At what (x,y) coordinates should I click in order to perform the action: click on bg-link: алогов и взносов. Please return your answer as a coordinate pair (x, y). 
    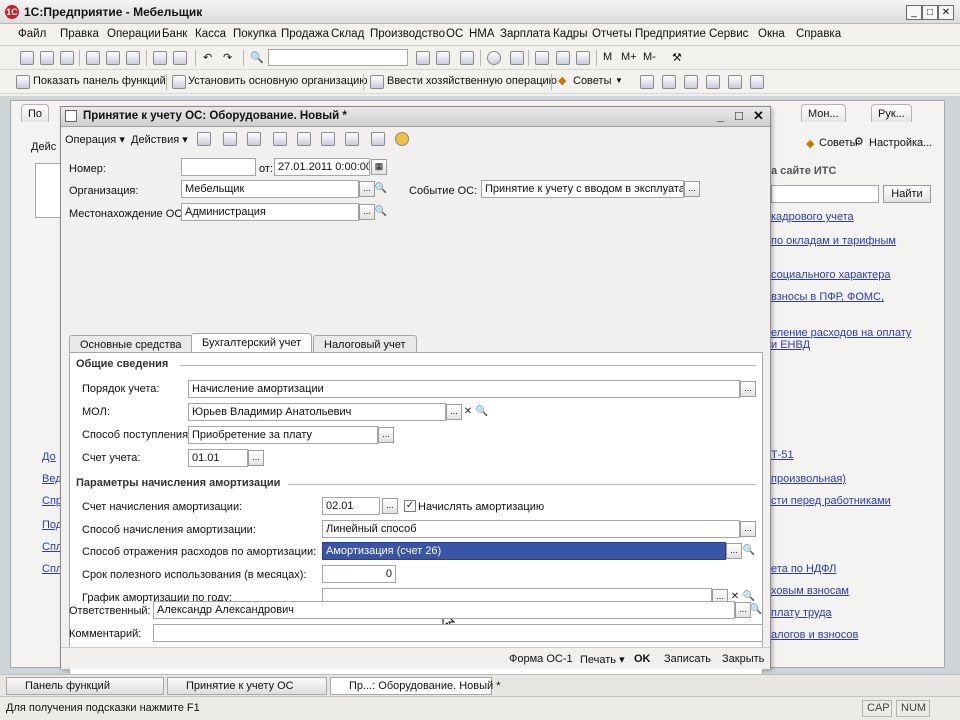
    Looking at the image, I should click on (814, 635).